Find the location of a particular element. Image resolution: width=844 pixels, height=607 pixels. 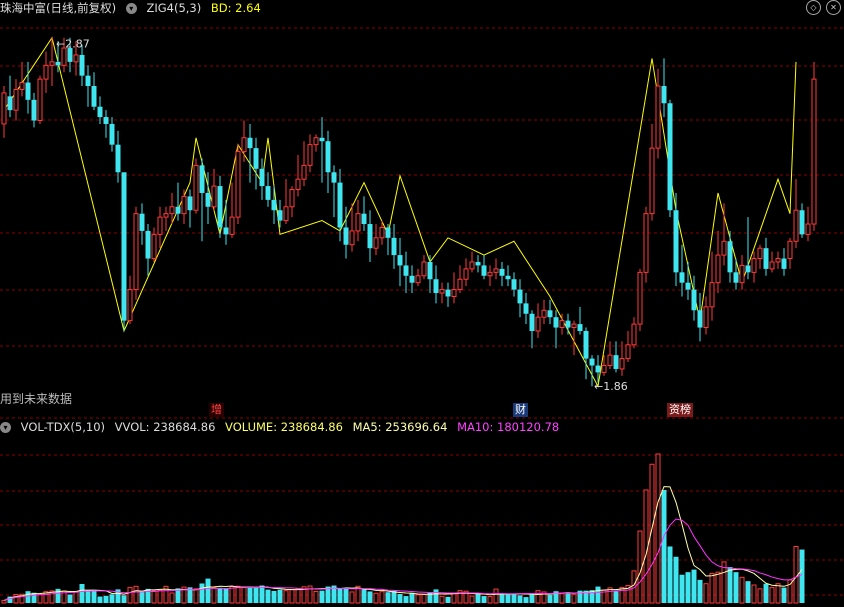

event-marker-increase: 增 is located at coordinates (216, 410).